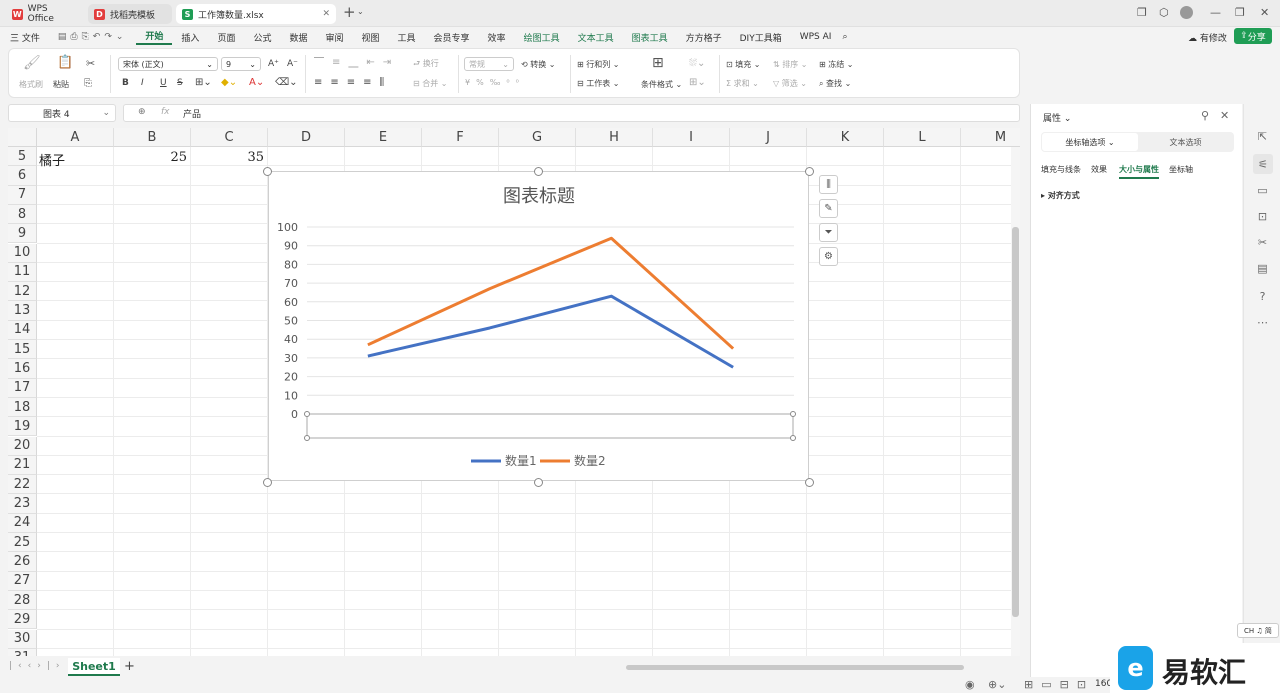 The height and width of the screenshot is (693, 1280). Describe the element at coordinates (1263, 164) in the screenshot. I see `properties-icon: ⚟` at that location.